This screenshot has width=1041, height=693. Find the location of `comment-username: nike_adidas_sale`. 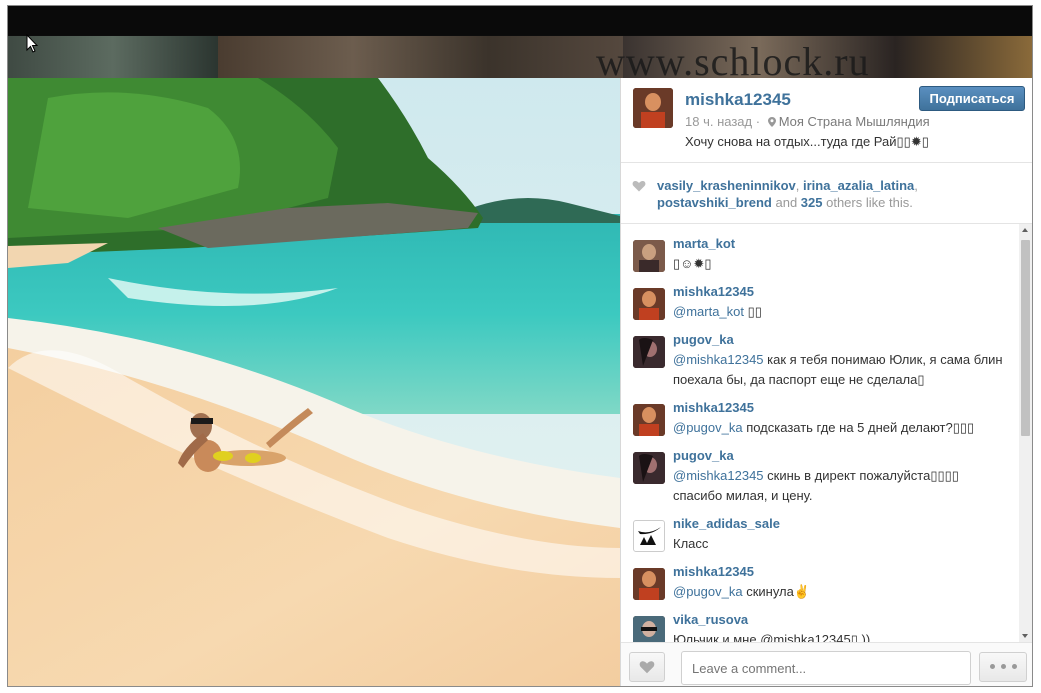

comment-username: nike_adidas_sale is located at coordinates (726, 523).